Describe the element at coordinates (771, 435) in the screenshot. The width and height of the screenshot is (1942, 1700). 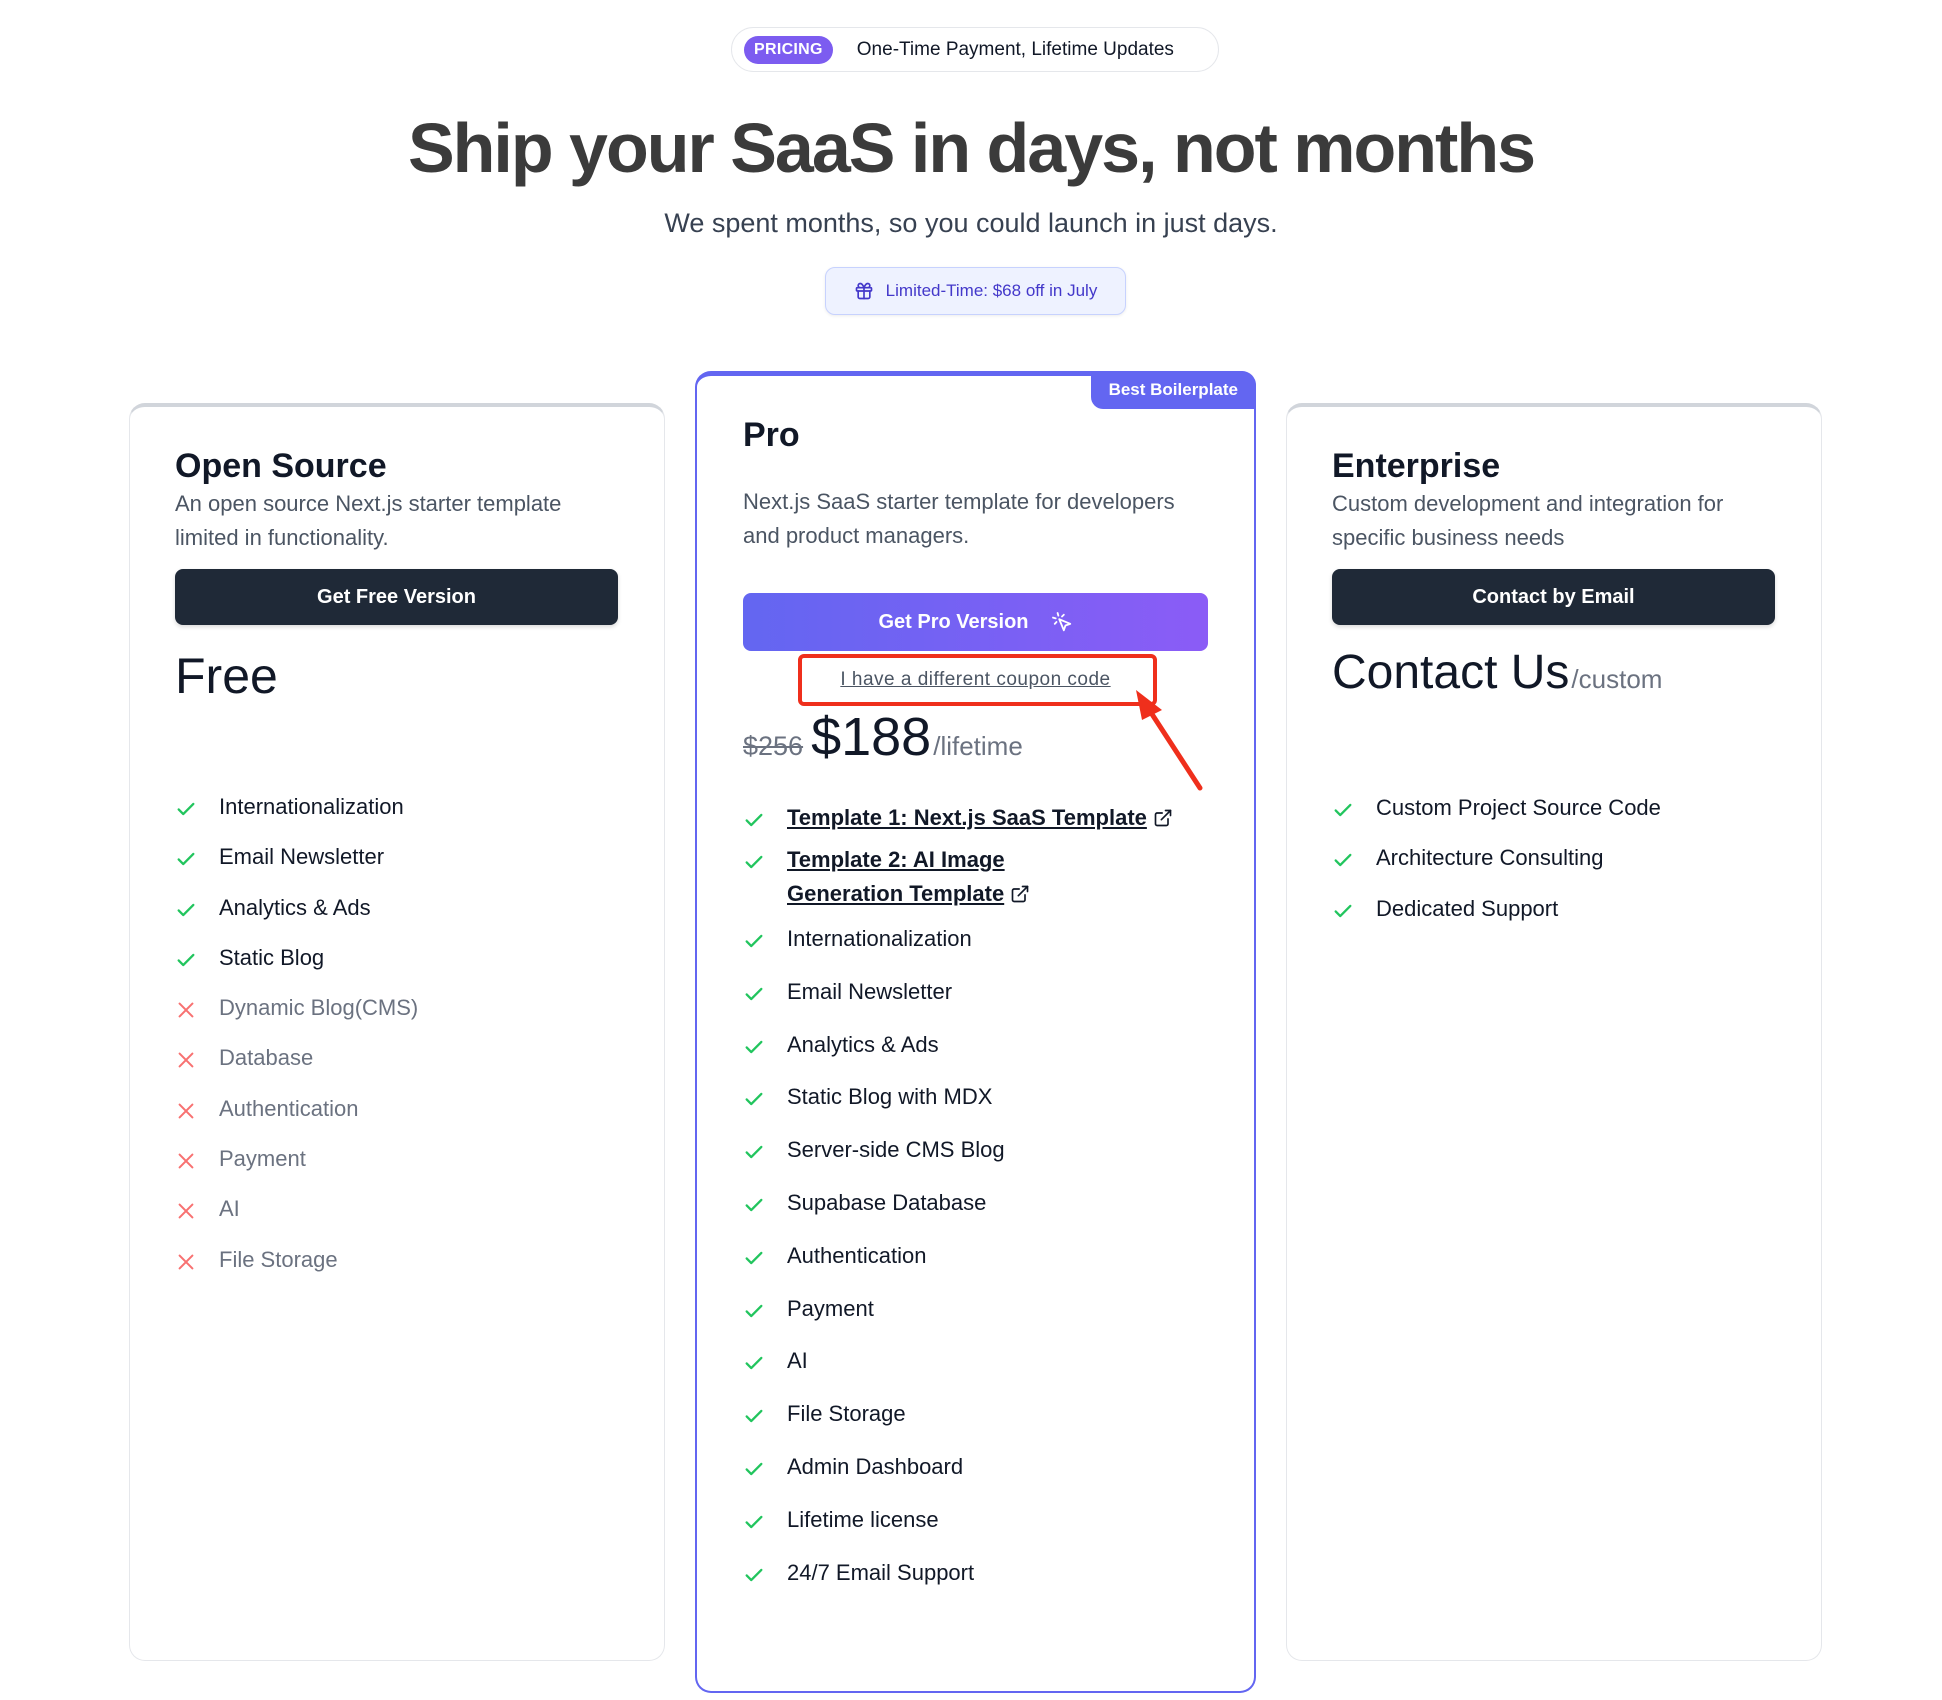
I see `plan-title: Pro` at that location.